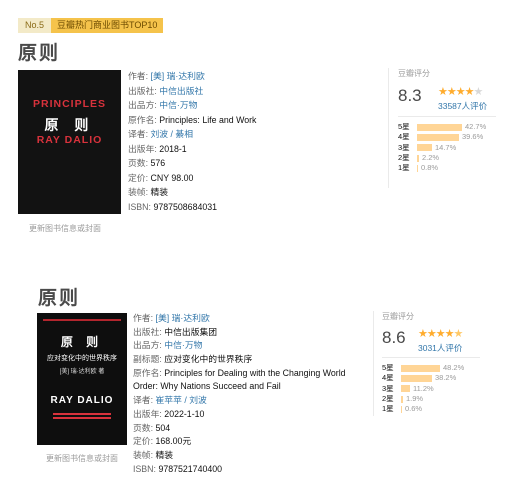  Describe the element at coordinates (69, 104) in the screenshot. I see `cover-en-title: PRINCIPLES` at that location.